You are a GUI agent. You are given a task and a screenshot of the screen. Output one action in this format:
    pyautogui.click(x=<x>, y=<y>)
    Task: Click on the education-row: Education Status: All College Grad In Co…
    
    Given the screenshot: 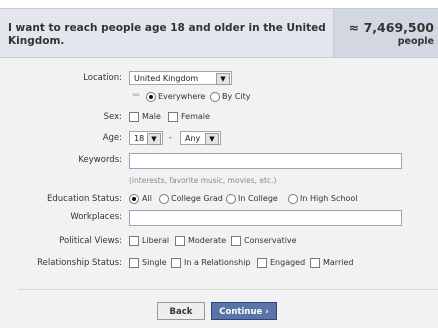 What is the action you would take?
    pyautogui.click(x=219, y=201)
    